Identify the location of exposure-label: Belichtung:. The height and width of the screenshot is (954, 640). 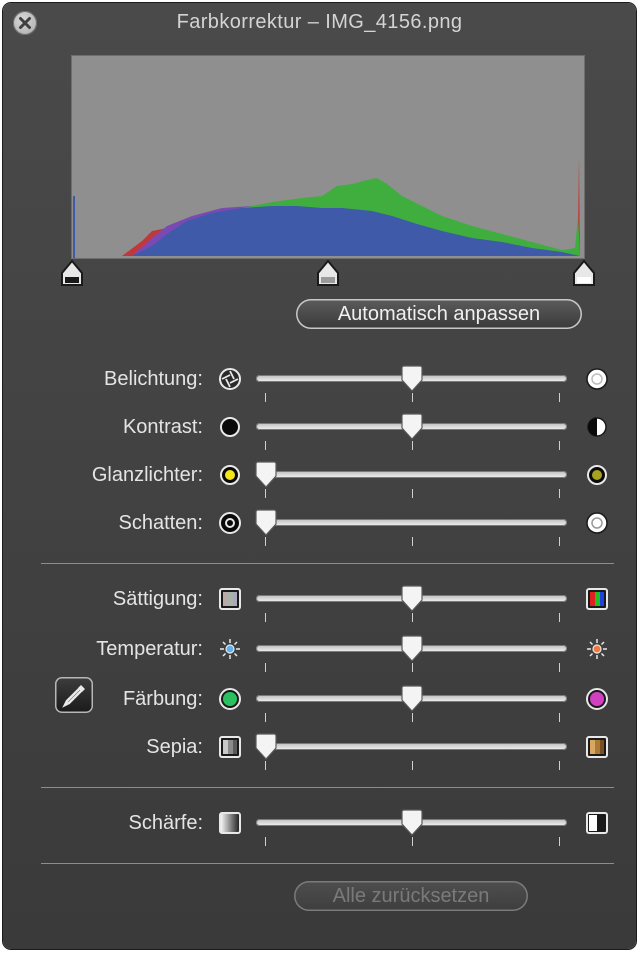
(153, 379).